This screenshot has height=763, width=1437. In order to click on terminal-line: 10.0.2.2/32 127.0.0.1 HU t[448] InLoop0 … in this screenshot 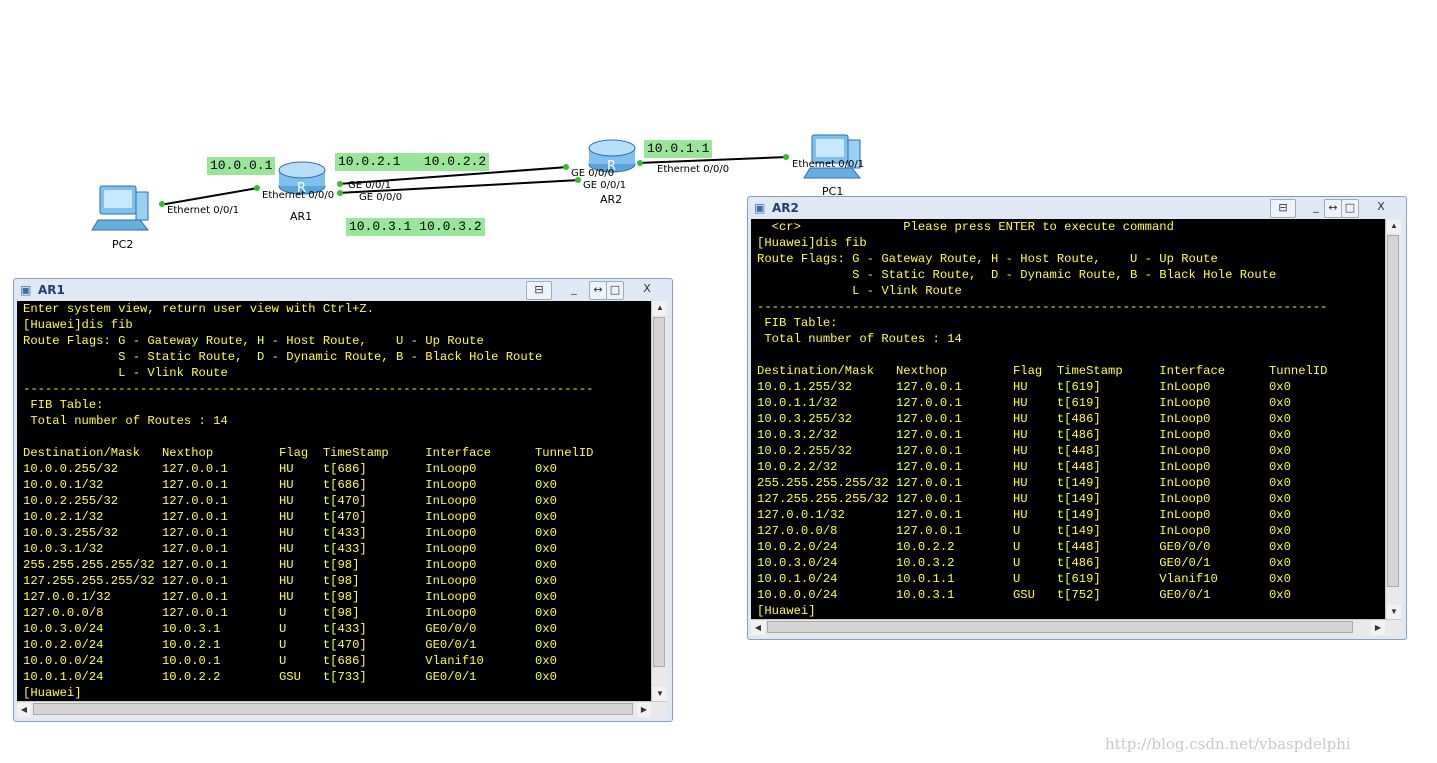, I will do `click(1024, 467)`.